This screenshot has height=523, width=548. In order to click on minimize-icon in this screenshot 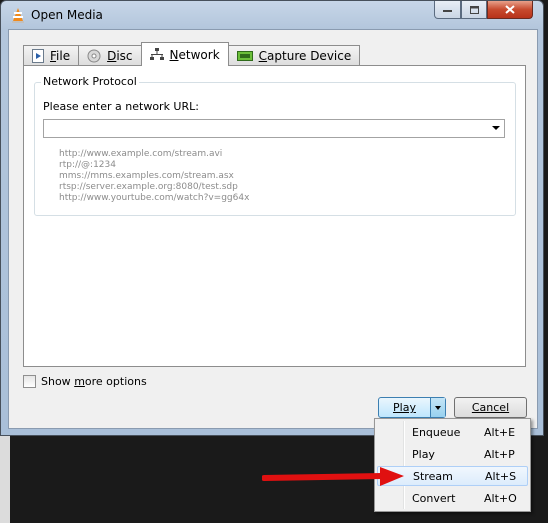, I will do `click(447, 10)`.